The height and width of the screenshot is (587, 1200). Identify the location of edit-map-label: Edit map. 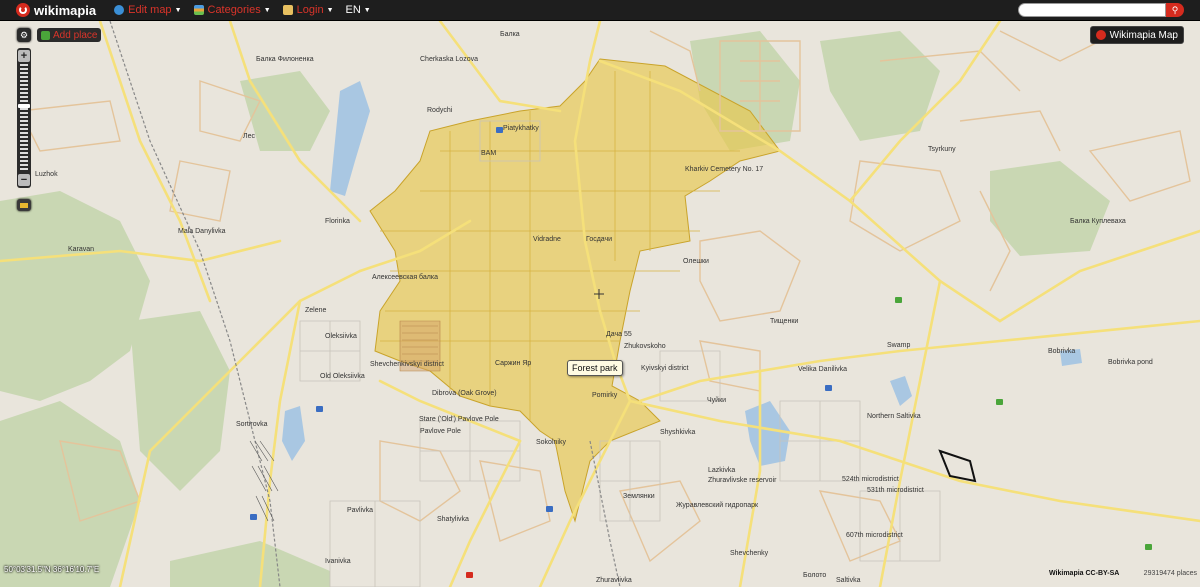
(150, 10).